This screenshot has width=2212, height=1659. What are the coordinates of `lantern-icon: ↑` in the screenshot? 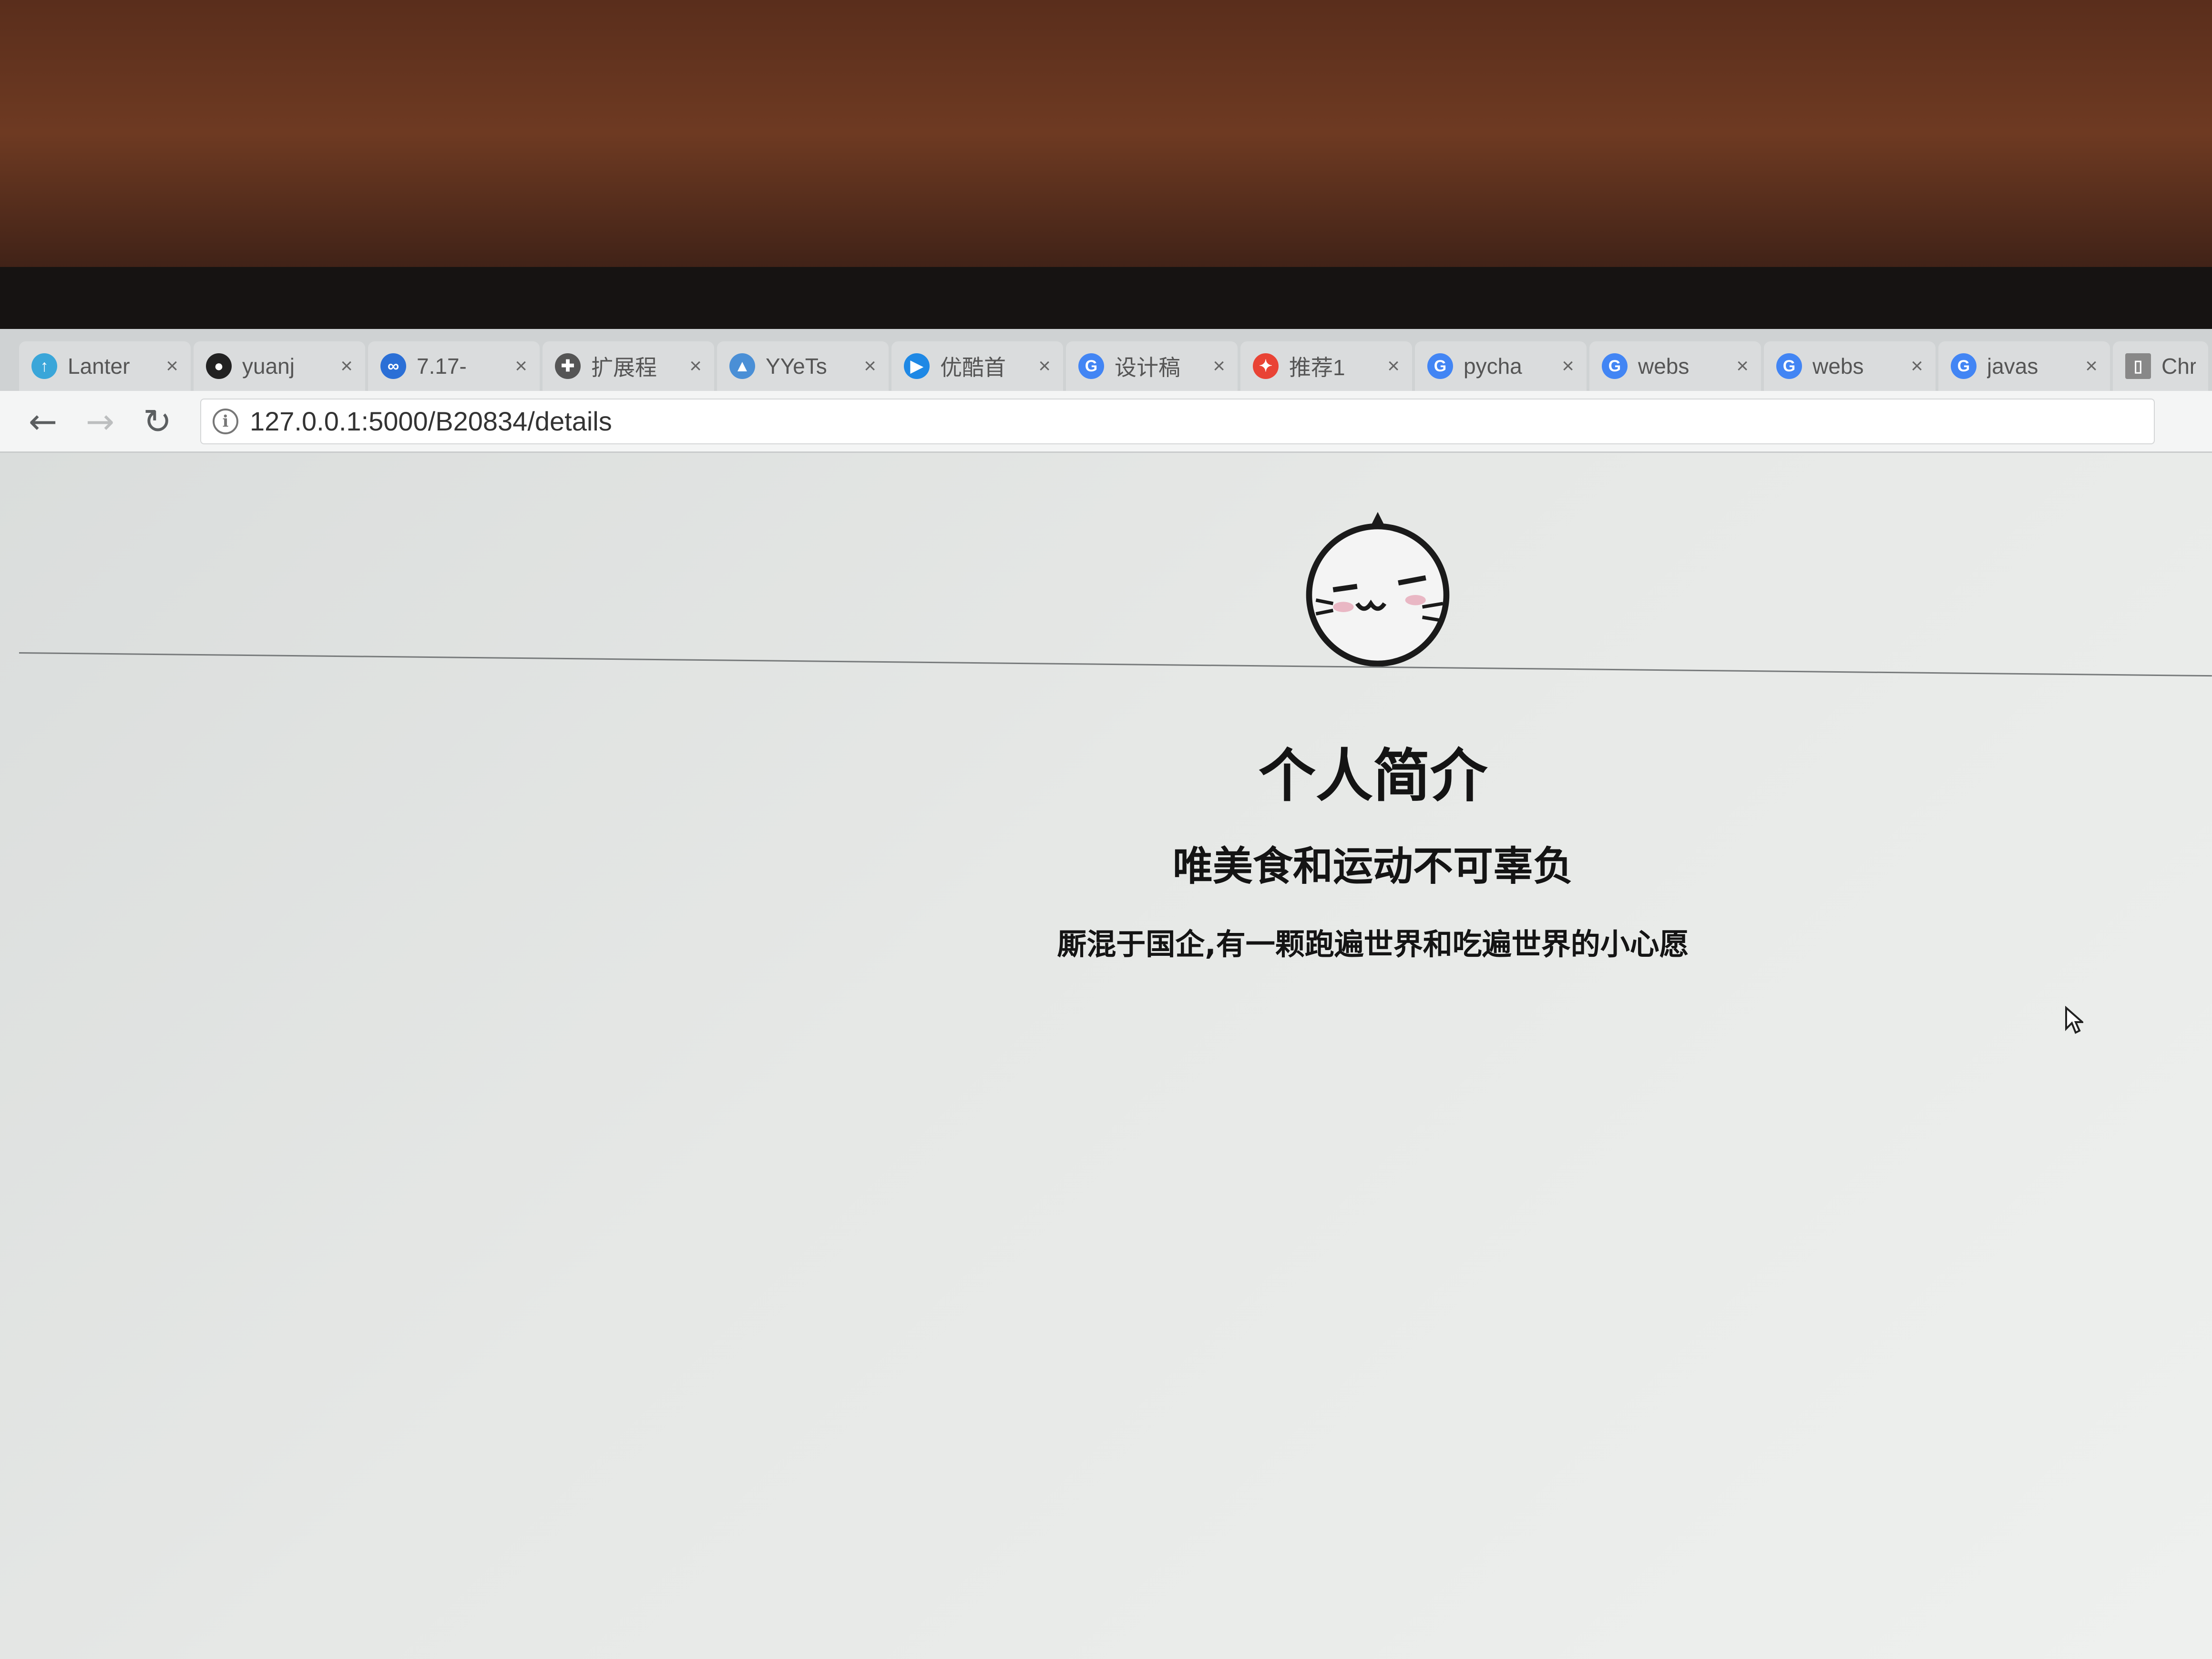 It's located at (44, 366).